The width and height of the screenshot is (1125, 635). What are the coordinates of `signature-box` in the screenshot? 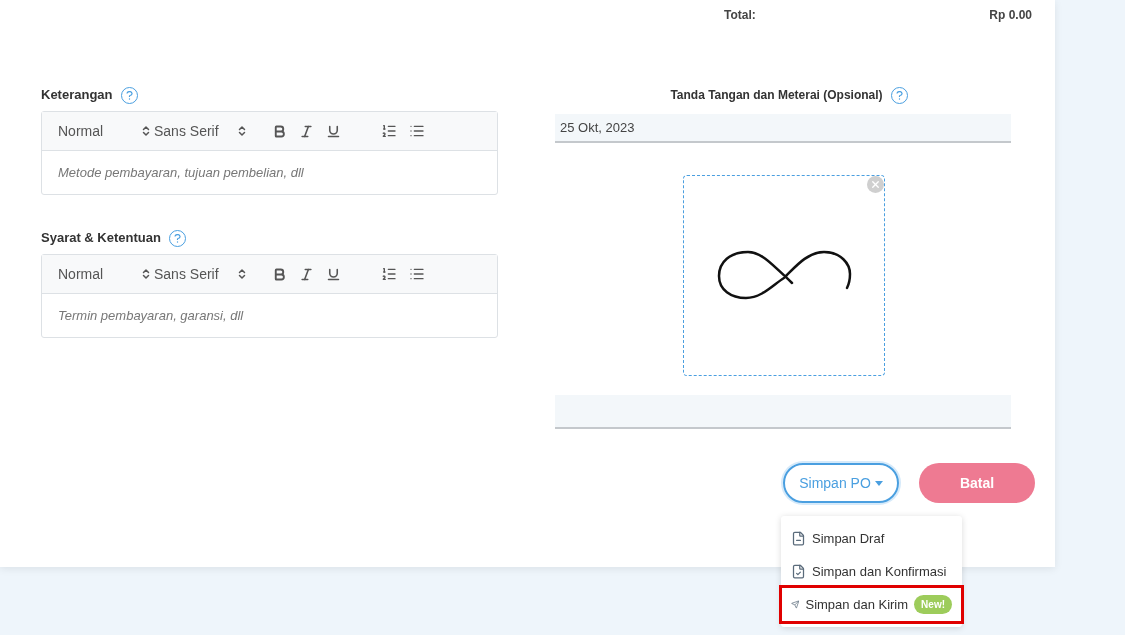 It's located at (784, 275).